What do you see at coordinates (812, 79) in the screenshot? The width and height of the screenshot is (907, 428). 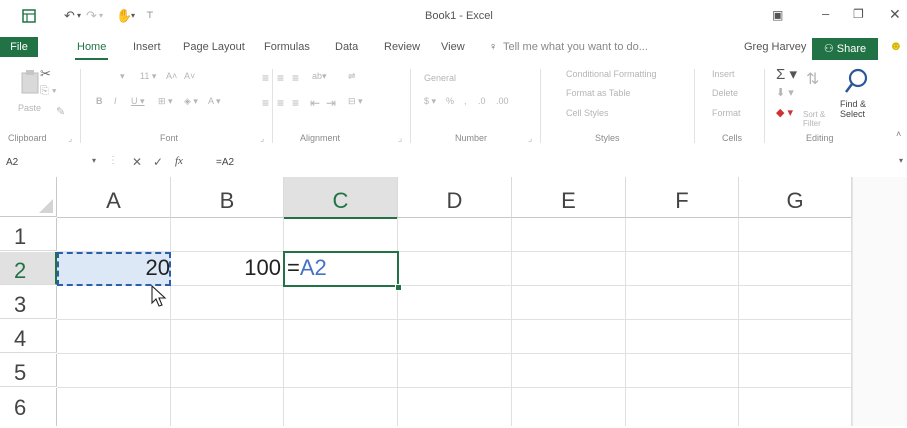 I see `sort-filter-icon: ⇅` at bounding box center [812, 79].